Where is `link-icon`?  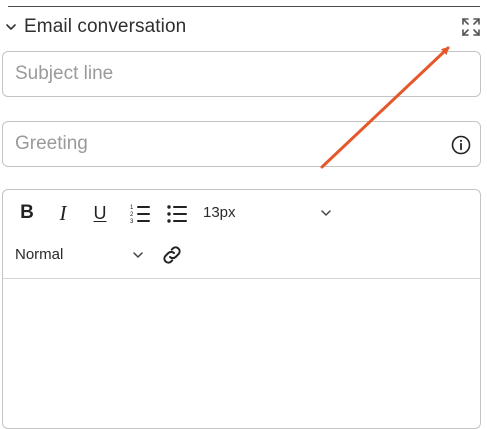 link-icon is located at coordinates (172, 255).